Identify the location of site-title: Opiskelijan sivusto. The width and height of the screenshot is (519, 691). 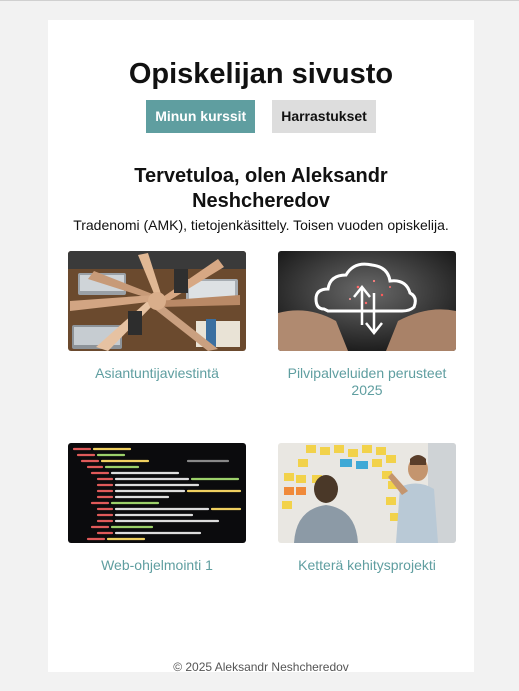
(261, 74).